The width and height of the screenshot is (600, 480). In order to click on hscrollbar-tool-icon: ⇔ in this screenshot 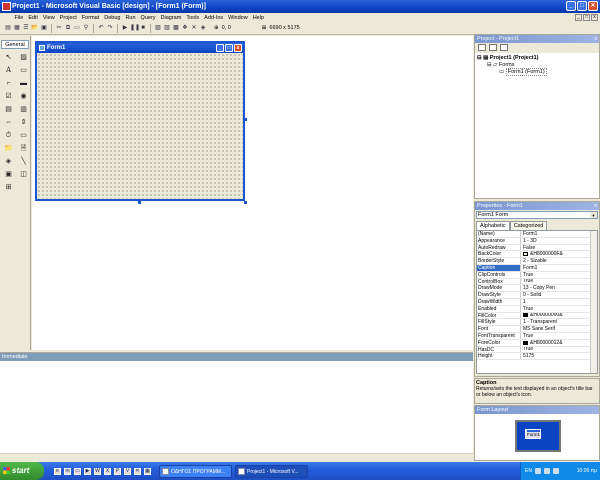, I will do `click(8, 122)`.